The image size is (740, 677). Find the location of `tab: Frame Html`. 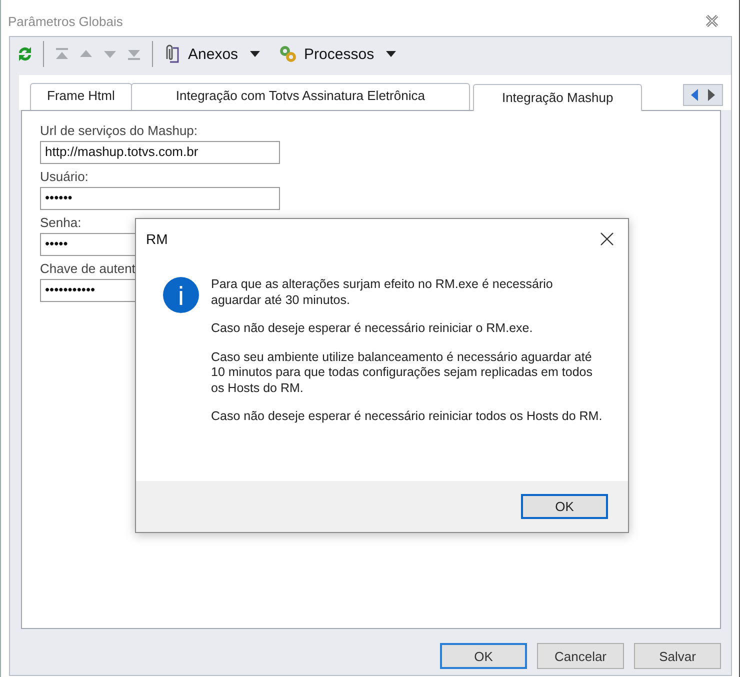

tab: Frame Html is located at coordinates (81, 96).